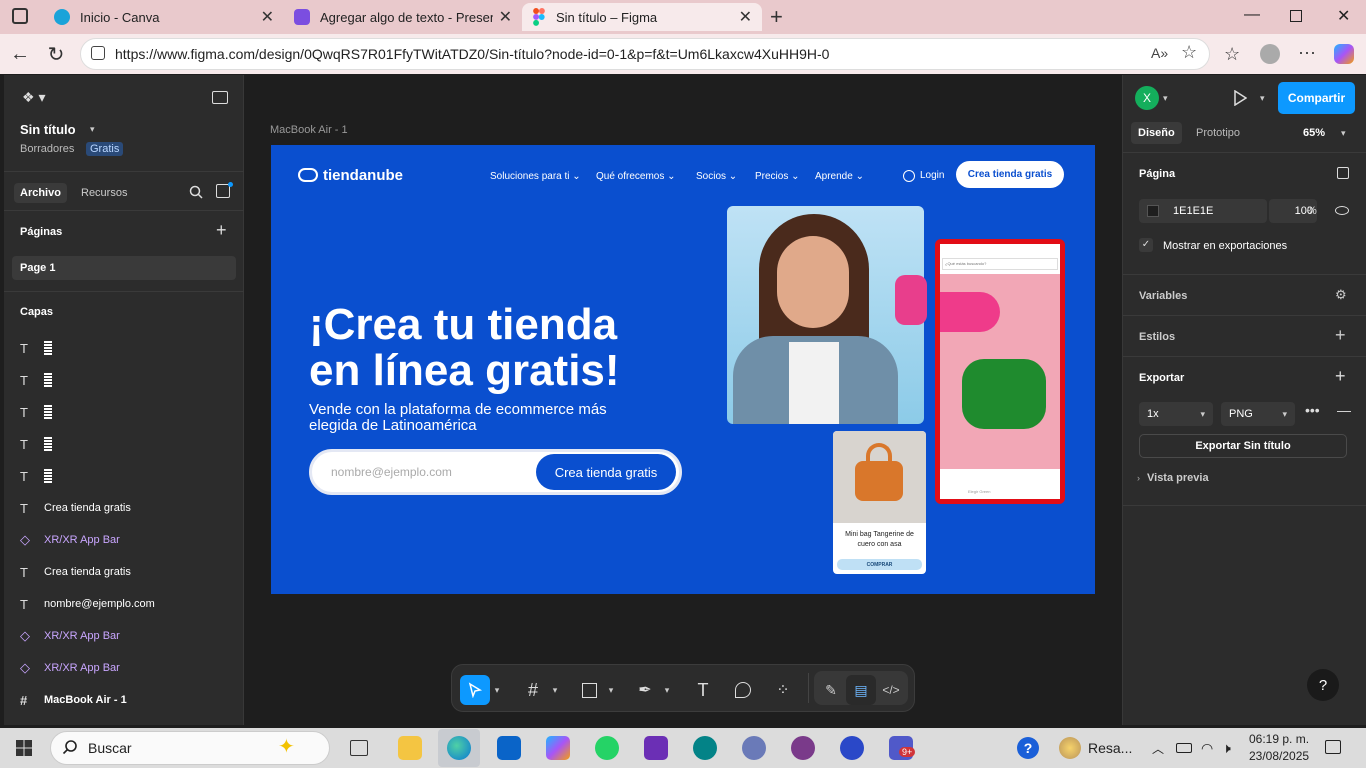 This screenshot has height=768, width=1366. What do you see at coordinates (220, 97) in the screenshot?
I see `toggle-sidebar-icon` at bounding box center [220, 97].